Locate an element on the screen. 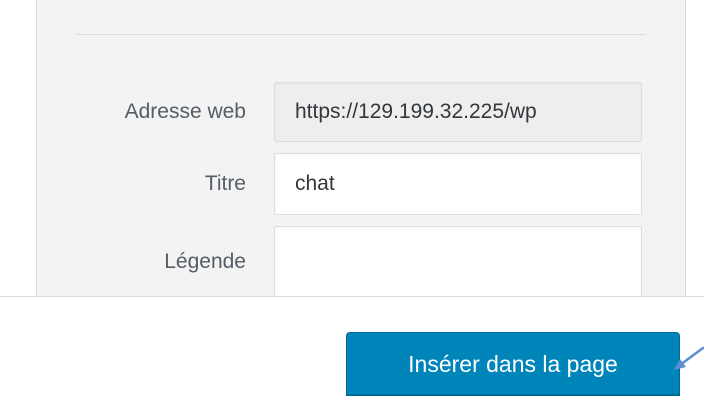 This screenshot has height=396, width=704. title-field is located at coordinates (458, 184).